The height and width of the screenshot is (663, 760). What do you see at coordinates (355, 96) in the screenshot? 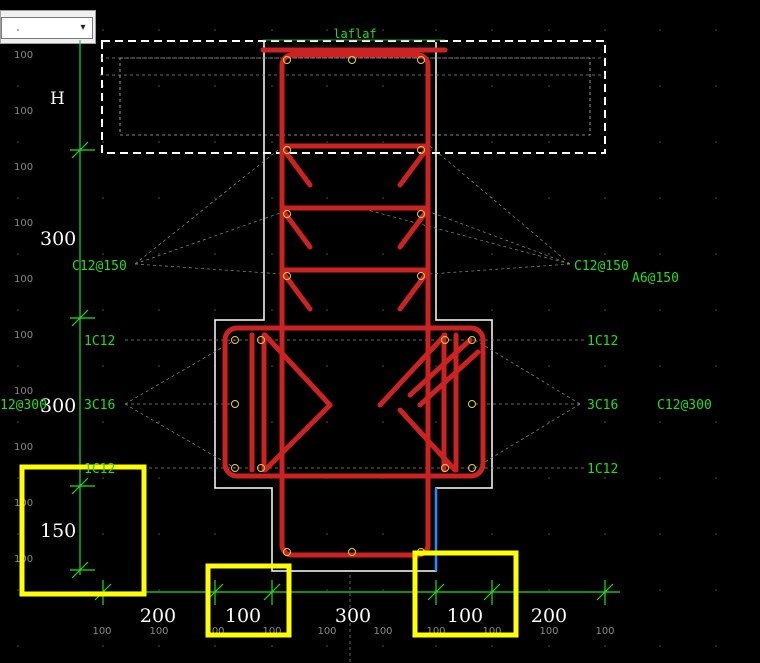
I see `top-slab-inner-outline` at bounding box center [355, 96].